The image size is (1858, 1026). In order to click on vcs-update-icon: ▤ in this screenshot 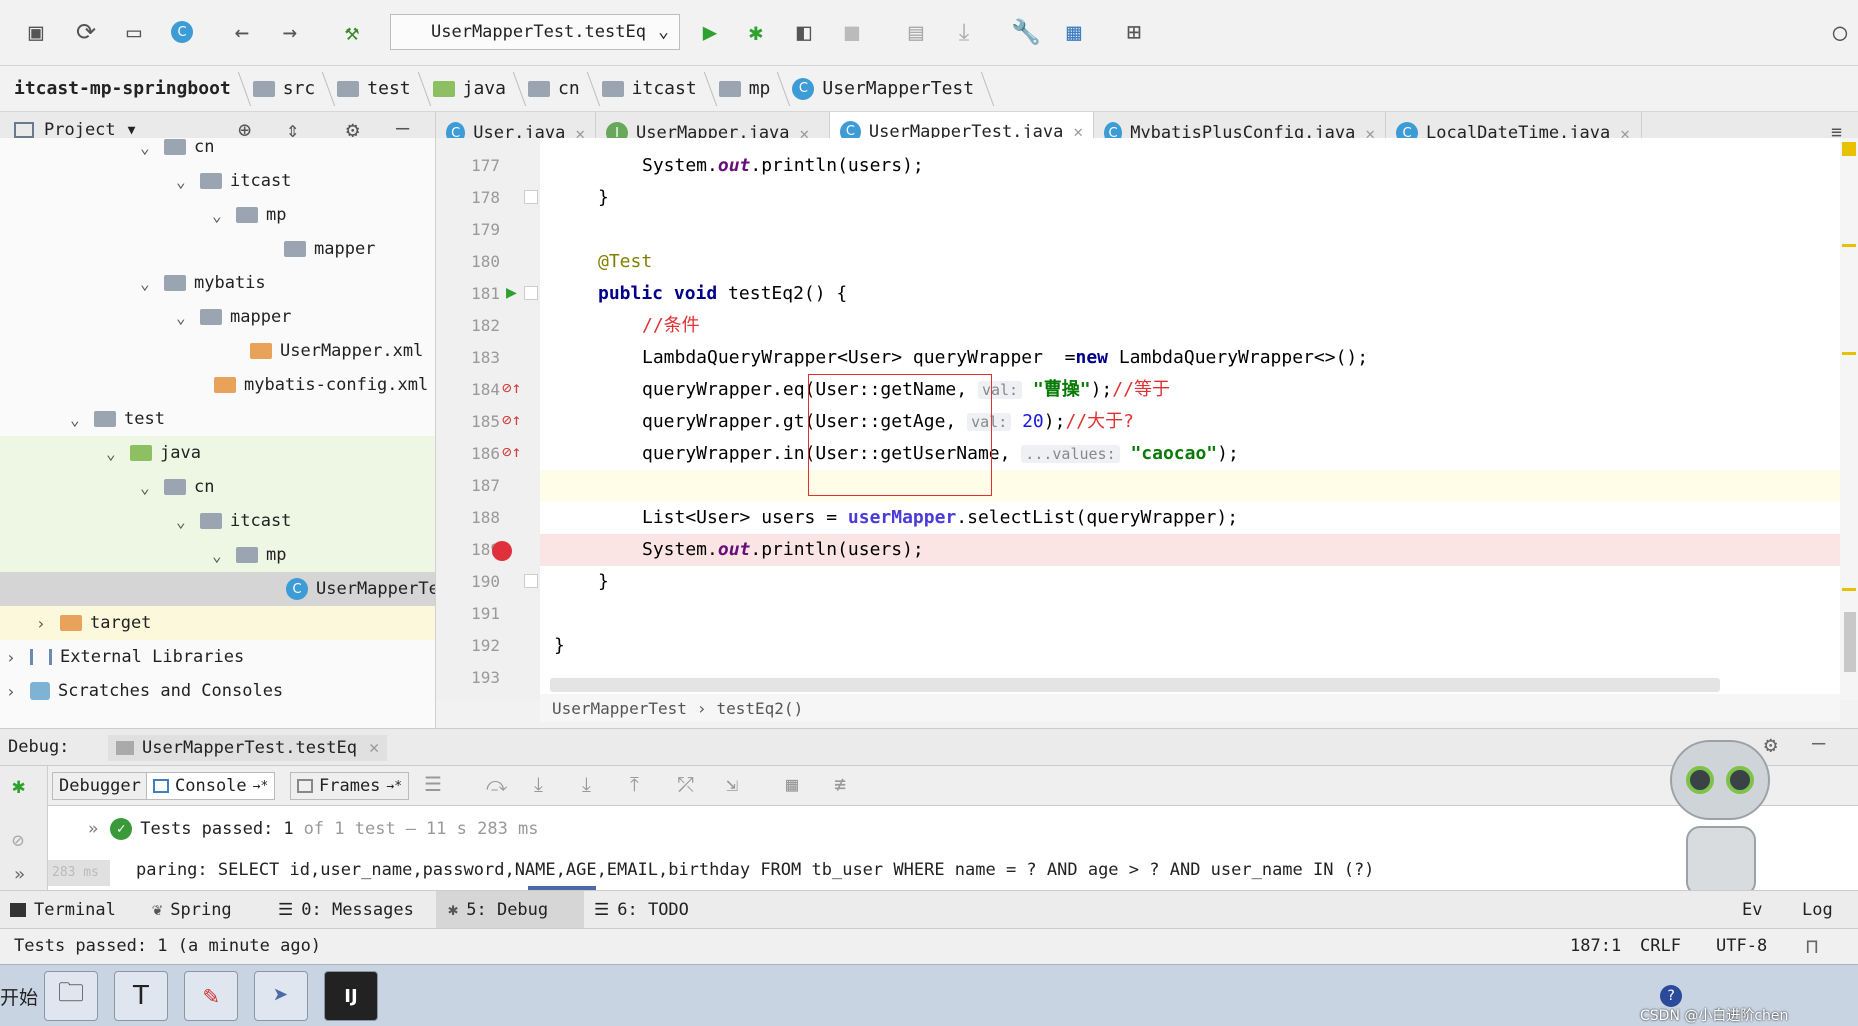, I will do `click(916, 32)`.